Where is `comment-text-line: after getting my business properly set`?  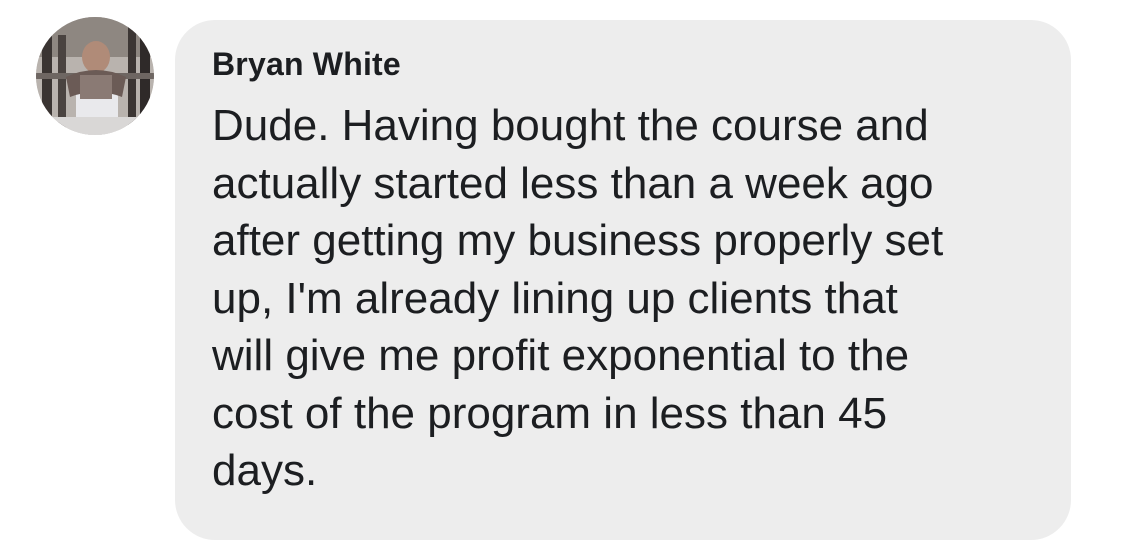 comment-text-line: after getting my business properly set is located at coordinates (578, 240).